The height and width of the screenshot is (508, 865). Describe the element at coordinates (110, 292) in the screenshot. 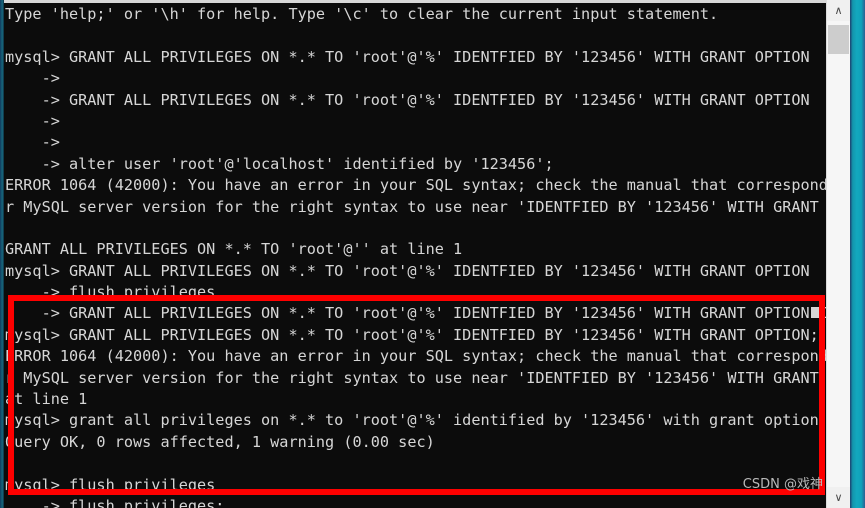

I see `terminal-line: -> flush privileges` at that location.